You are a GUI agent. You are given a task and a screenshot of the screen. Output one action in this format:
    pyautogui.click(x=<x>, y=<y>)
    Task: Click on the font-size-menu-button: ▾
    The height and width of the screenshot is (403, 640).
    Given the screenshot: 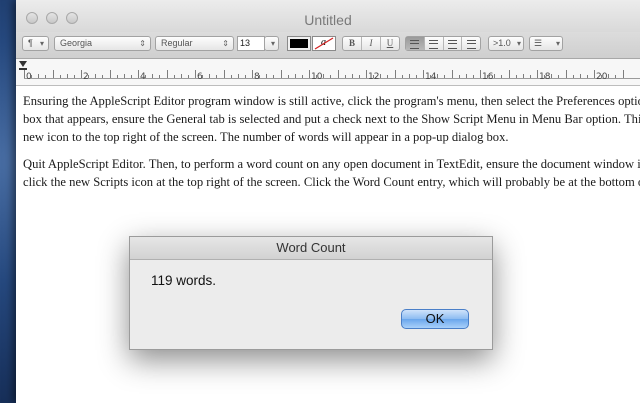 What is the action you would take?
    pyautogui.click(x=271, y=43)
    